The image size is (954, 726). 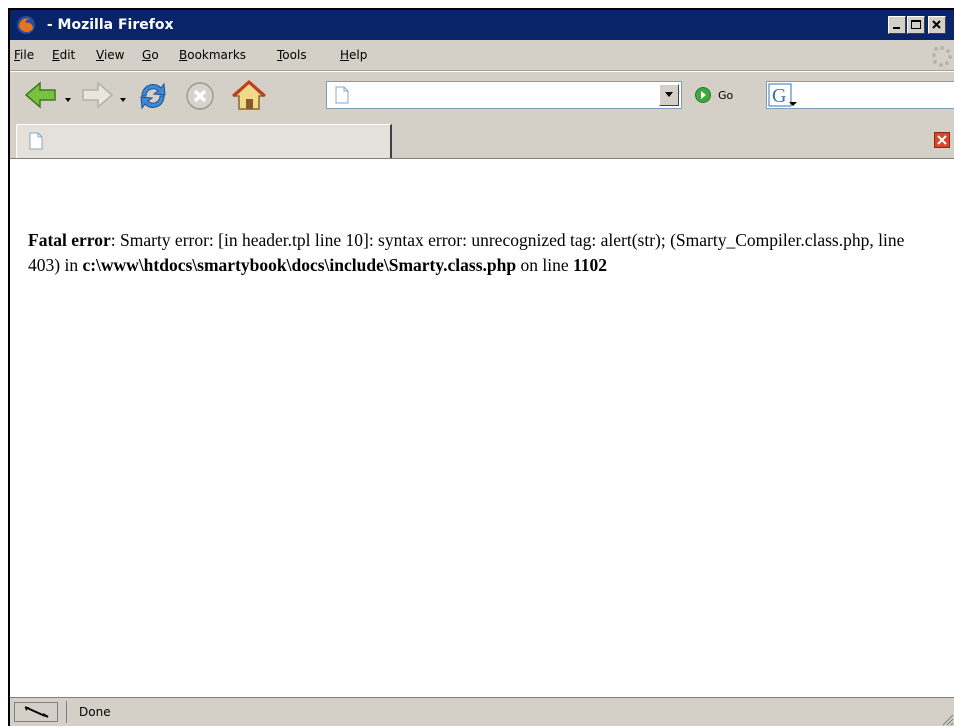 I want to click on minimize-button, so click(x=897, y=25).